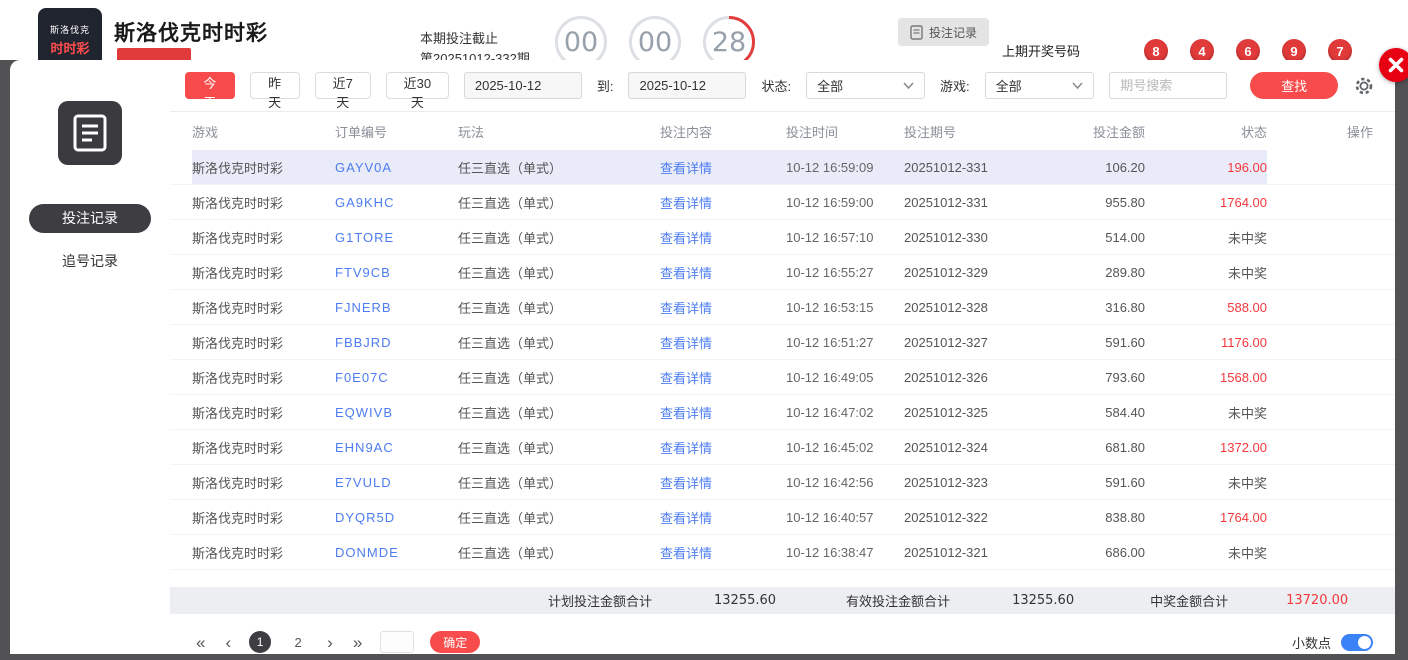 This screenshot has height=660, width=1408. Describe the element at coordinates (1357, 642) in the screenshot. I see `decimal-point-toggle` at that location.